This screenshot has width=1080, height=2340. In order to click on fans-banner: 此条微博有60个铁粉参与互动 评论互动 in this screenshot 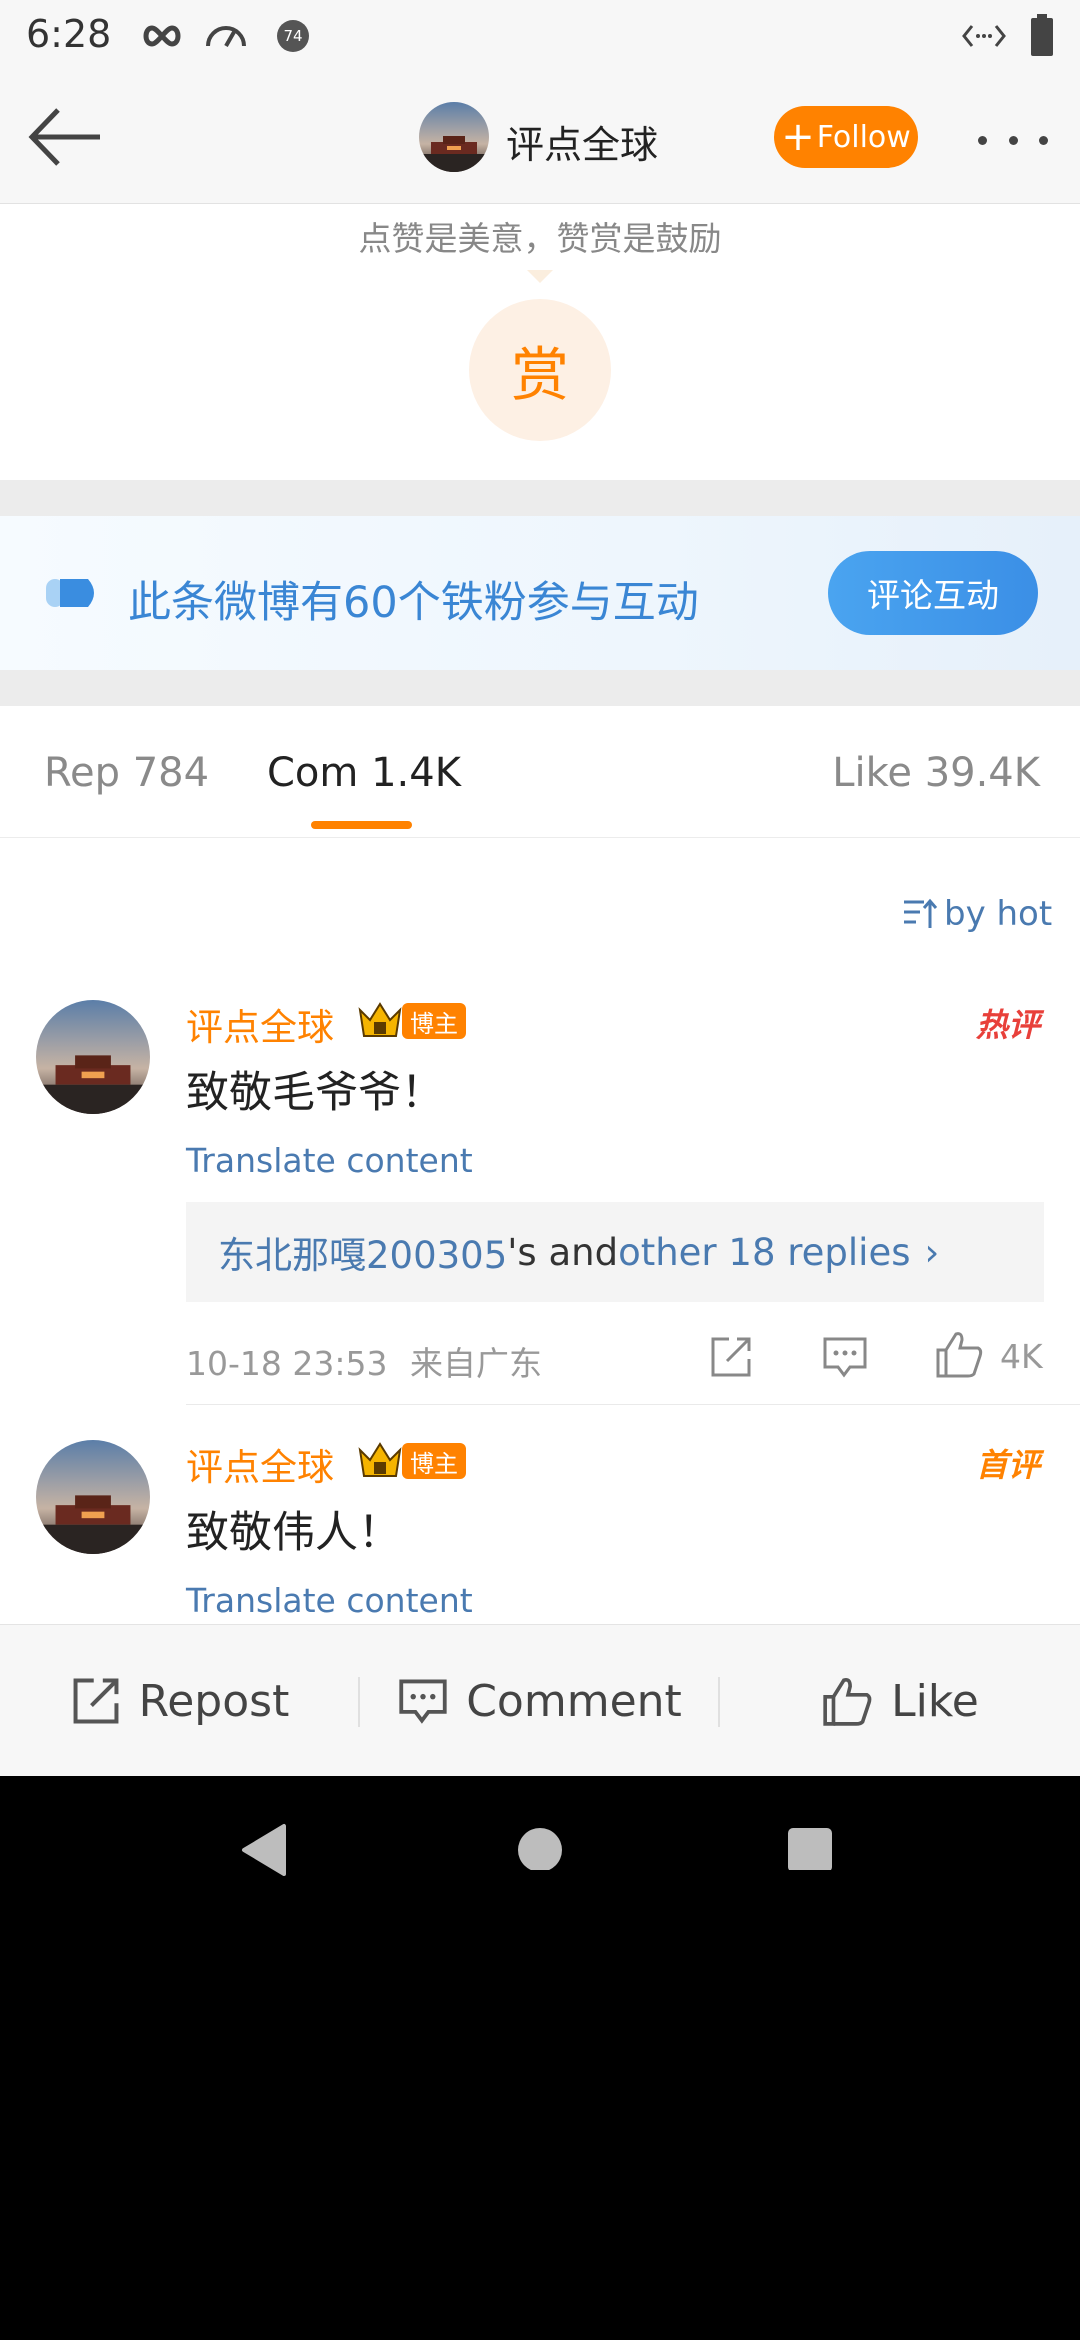, I will do `click(540, 593)`.